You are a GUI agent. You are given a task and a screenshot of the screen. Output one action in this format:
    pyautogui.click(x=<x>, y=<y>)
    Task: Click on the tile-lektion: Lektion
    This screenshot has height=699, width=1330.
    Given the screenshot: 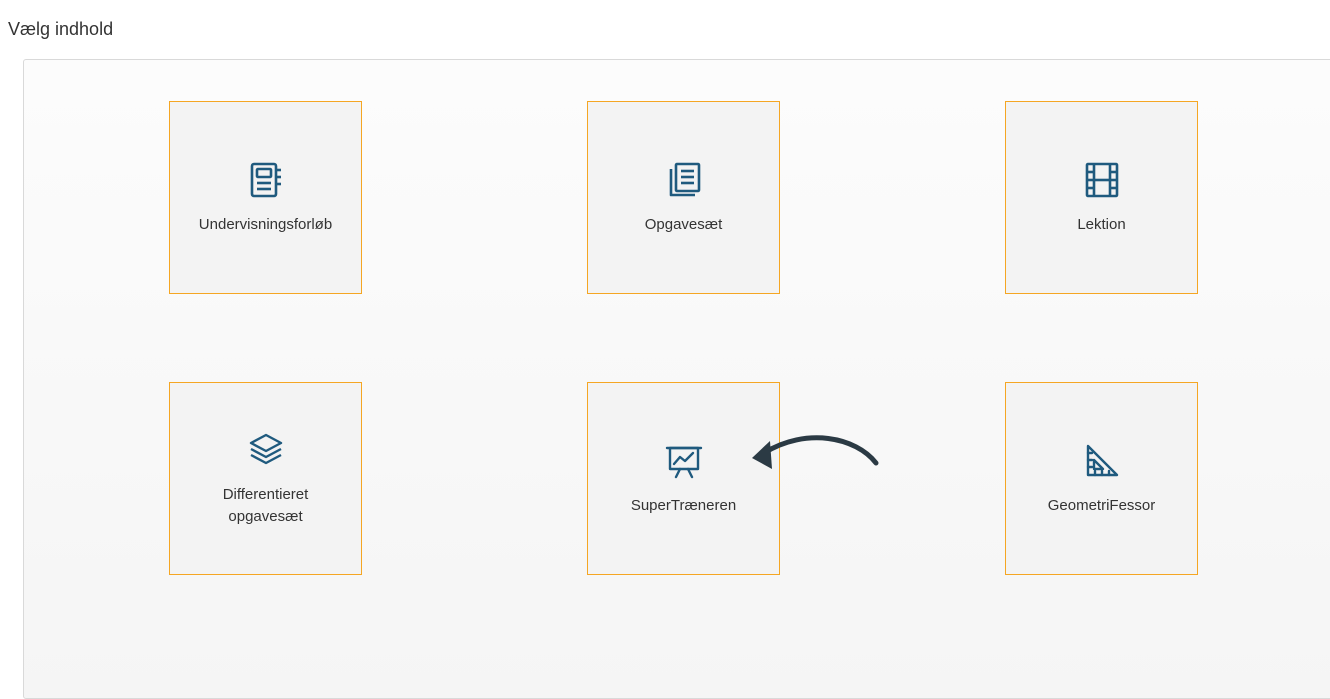 What is the action you would take?
    pyautogui.click(x=1101, y=197)
    